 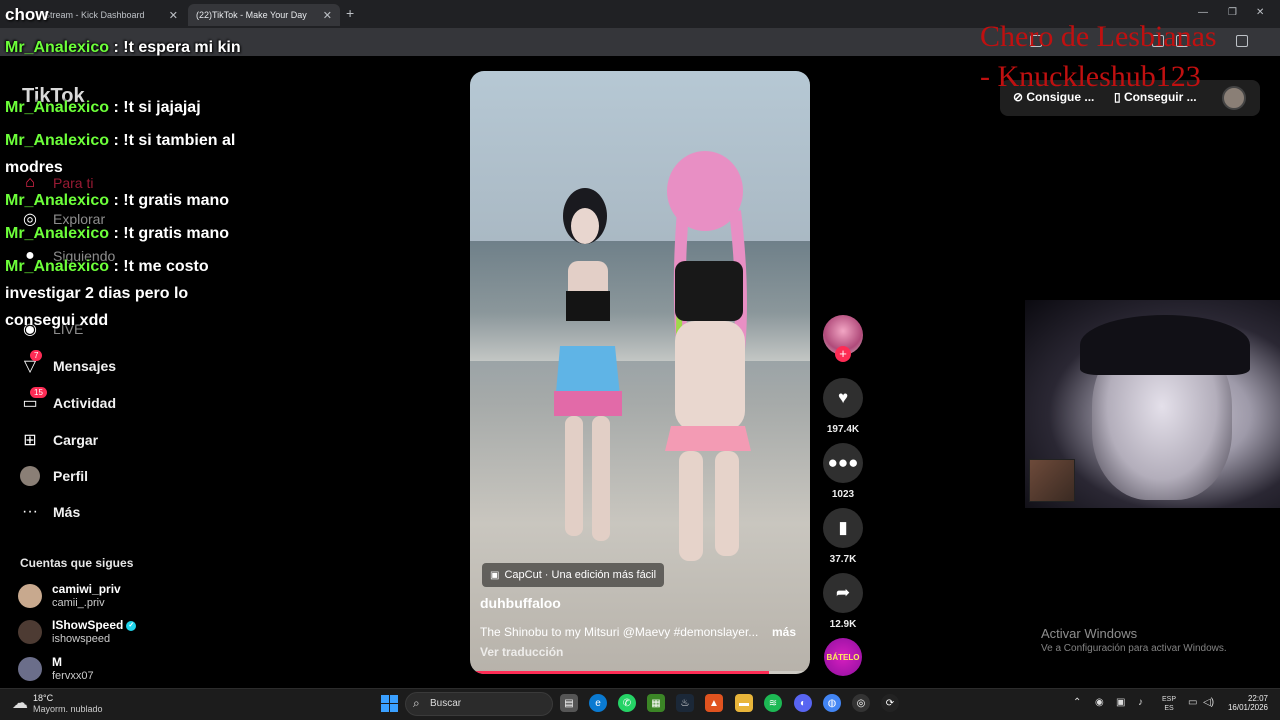 I want to click on profile-icon, so click(x=30, y=476).